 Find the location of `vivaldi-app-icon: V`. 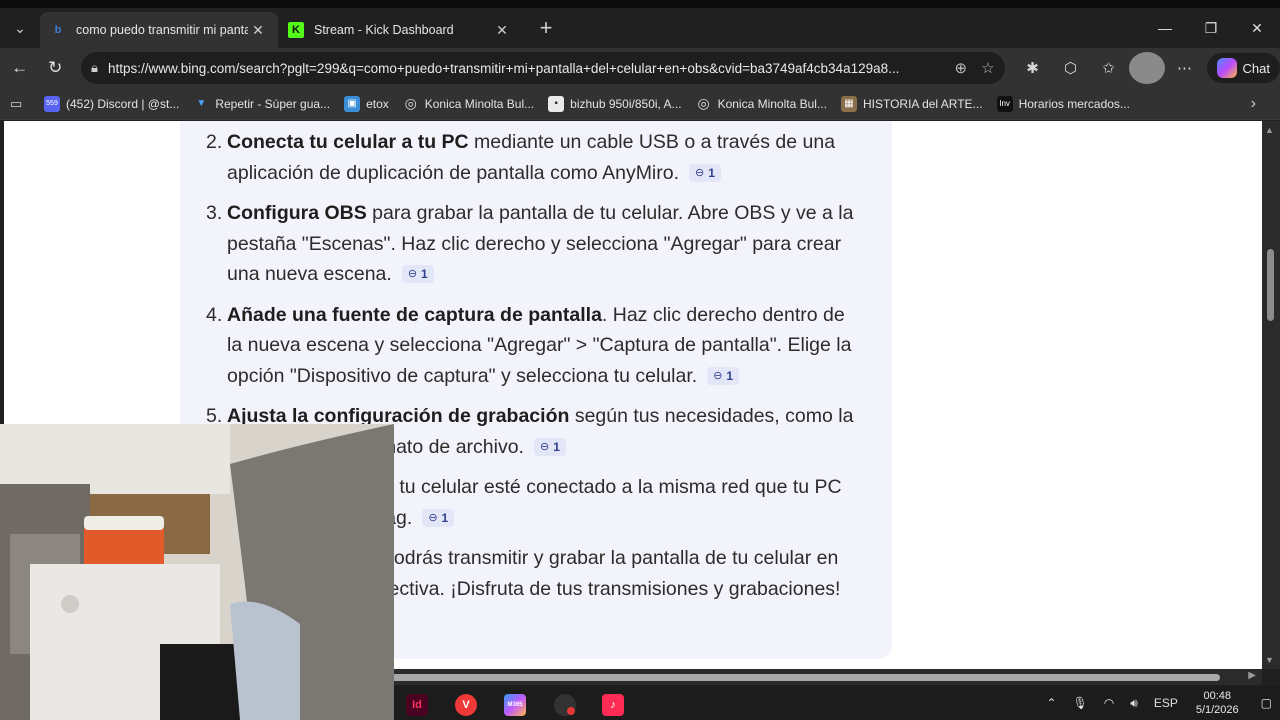

vivaldi-app-icon: V is located at coordinates (466, 705).